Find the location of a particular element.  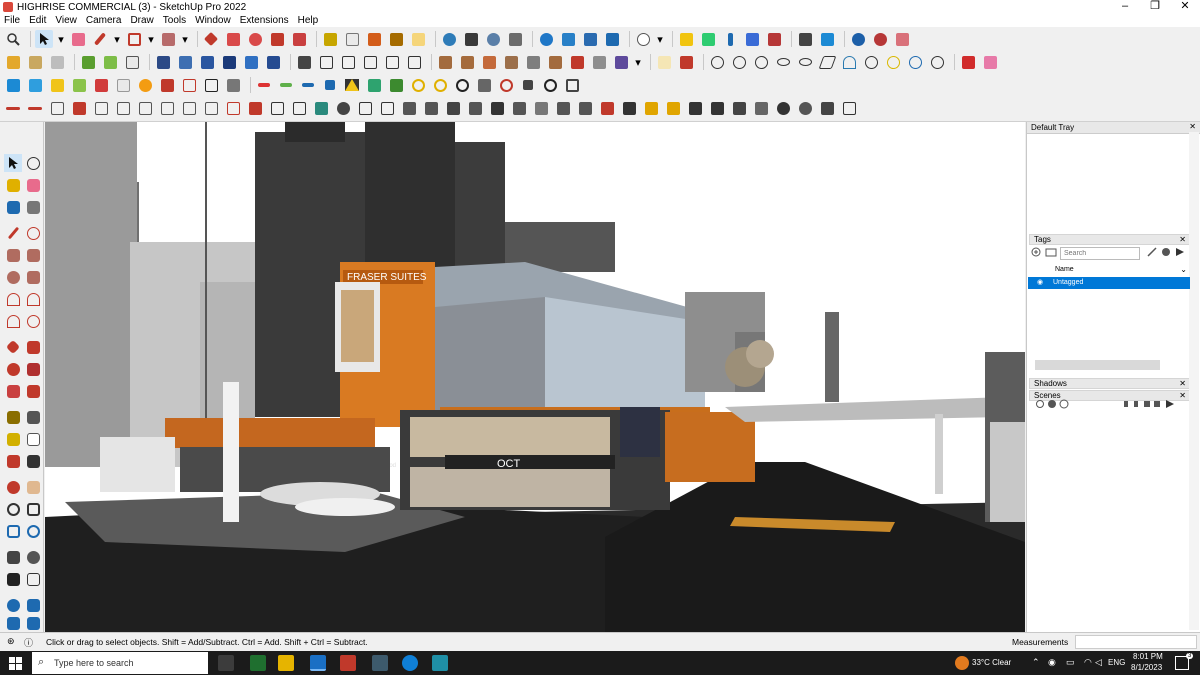

round-corner-icon is located at coordinates (511, 62).